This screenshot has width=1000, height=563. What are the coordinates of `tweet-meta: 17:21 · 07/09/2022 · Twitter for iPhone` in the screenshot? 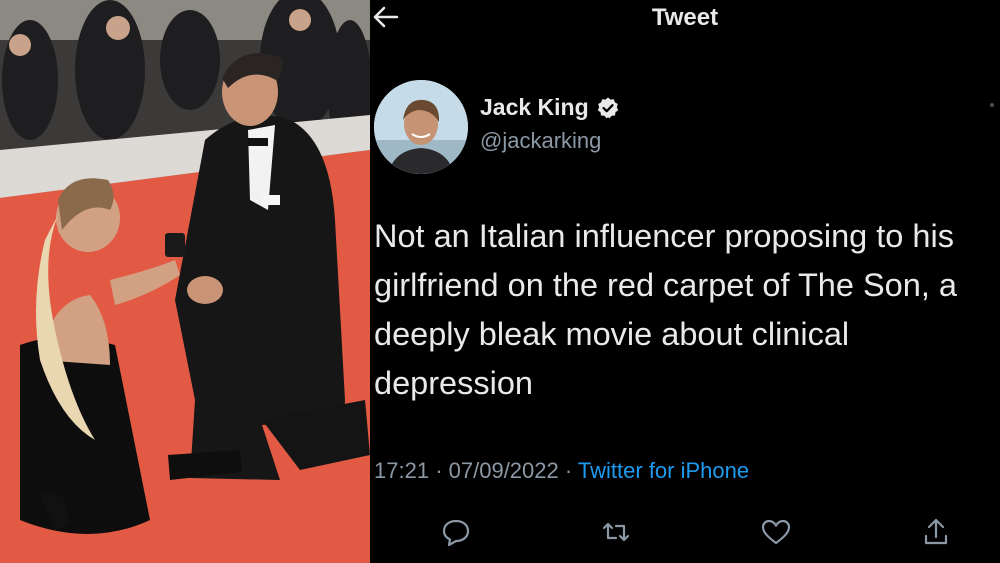 It's located at (561, 471).